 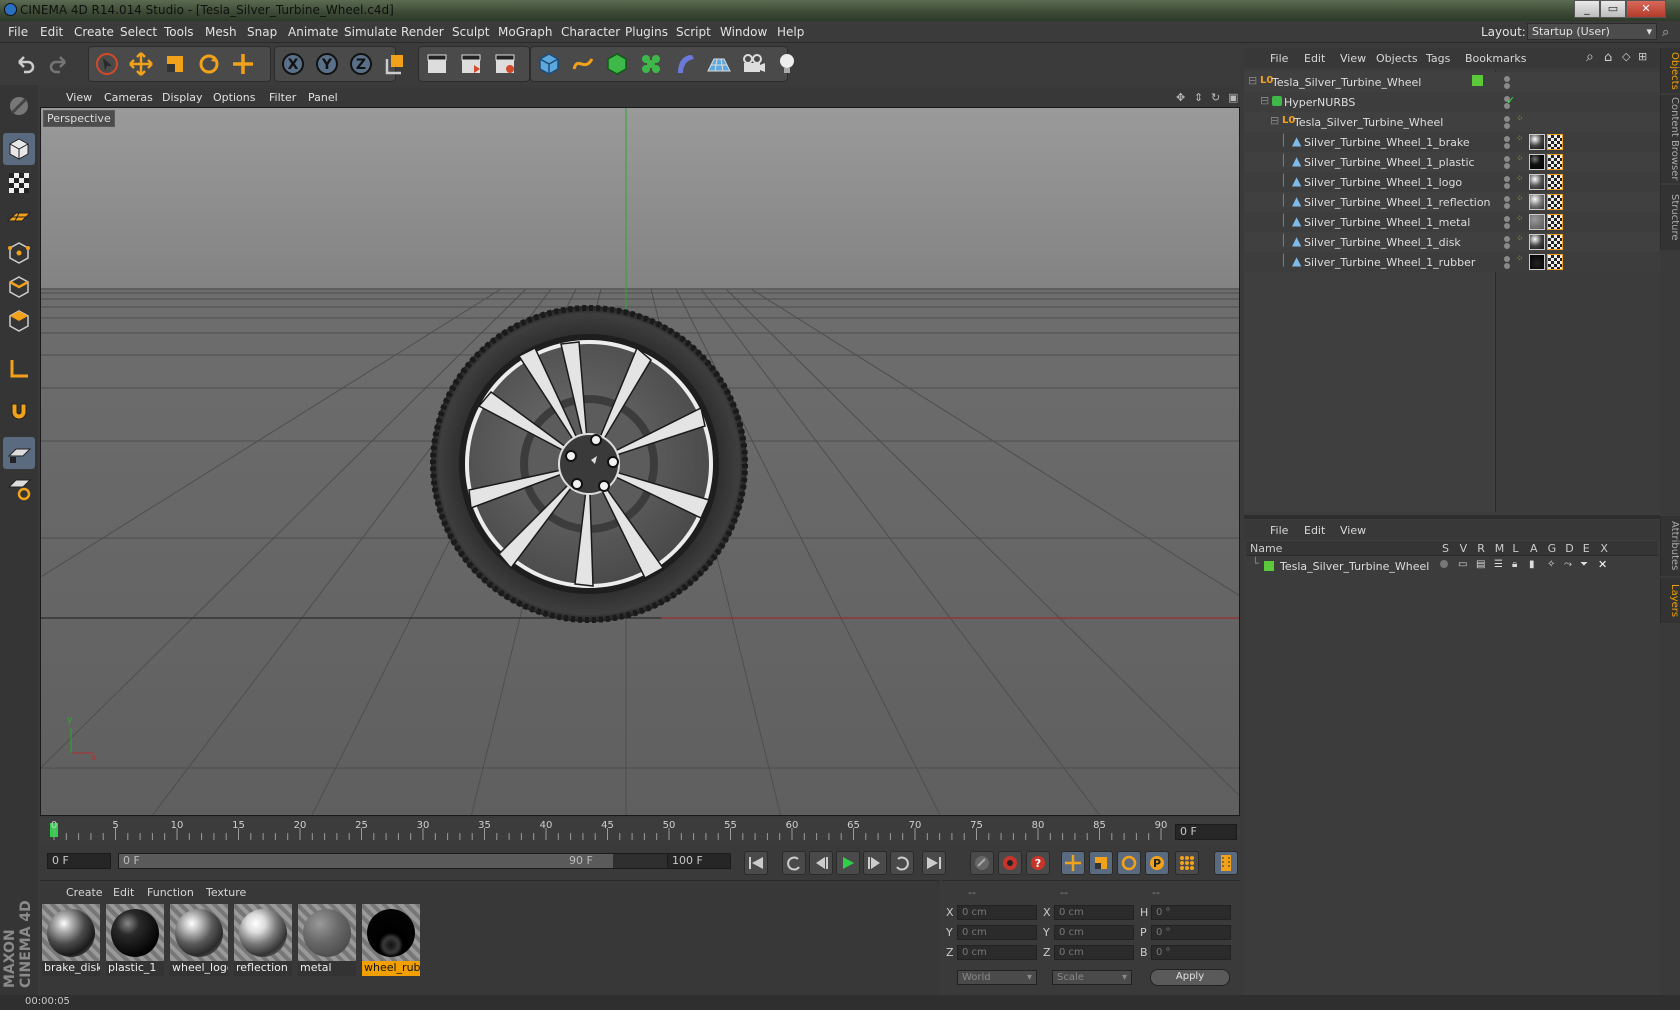 I want to click on go-to-end-button, so click(x=934, y=863).